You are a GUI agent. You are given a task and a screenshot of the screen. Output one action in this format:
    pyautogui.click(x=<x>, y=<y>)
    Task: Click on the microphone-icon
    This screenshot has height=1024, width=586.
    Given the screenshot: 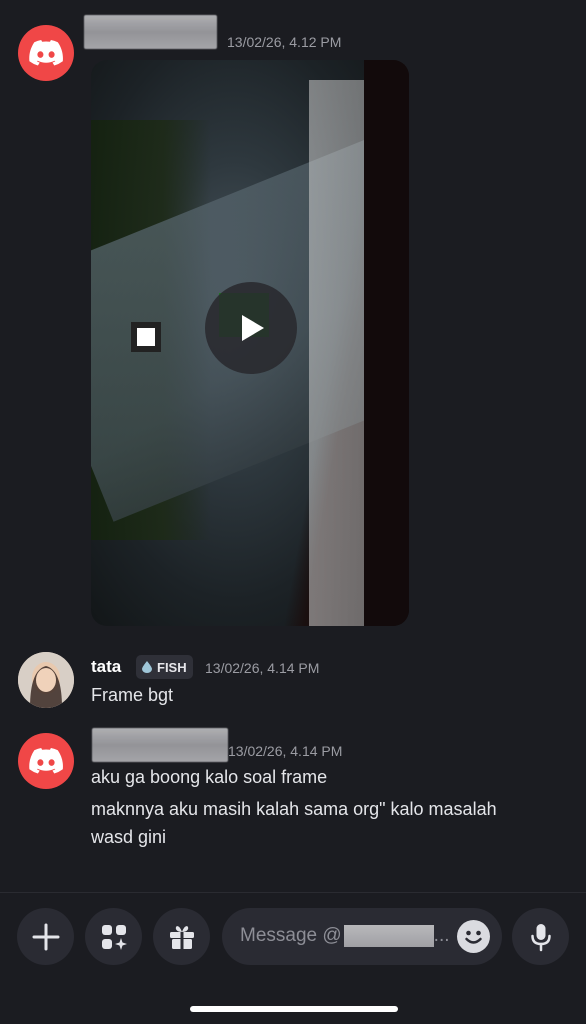 What is the action you would take?
    pyautogui.click(x=540, y=937)
    